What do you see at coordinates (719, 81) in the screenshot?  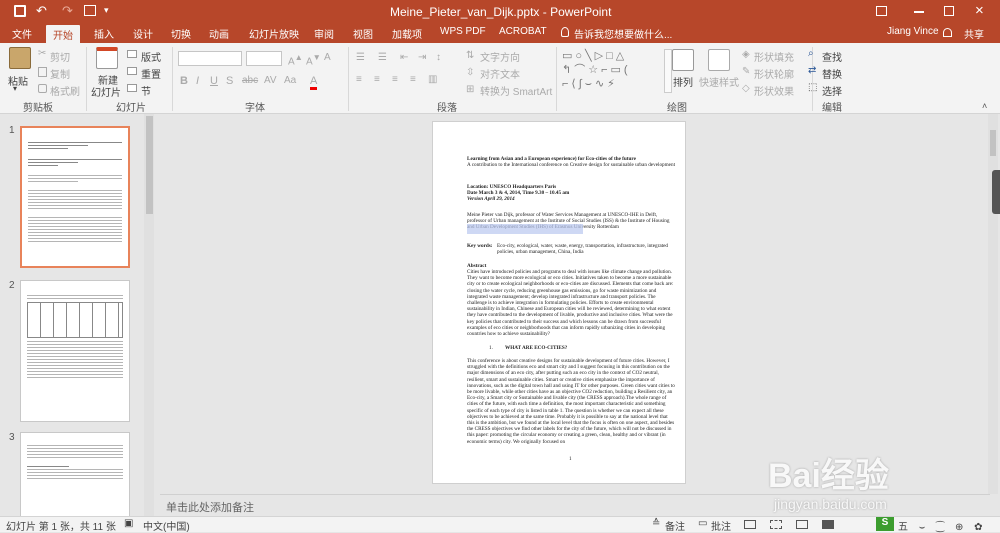 I see `quick-styles-button: 快速样式` at bounding box center [719, 81].